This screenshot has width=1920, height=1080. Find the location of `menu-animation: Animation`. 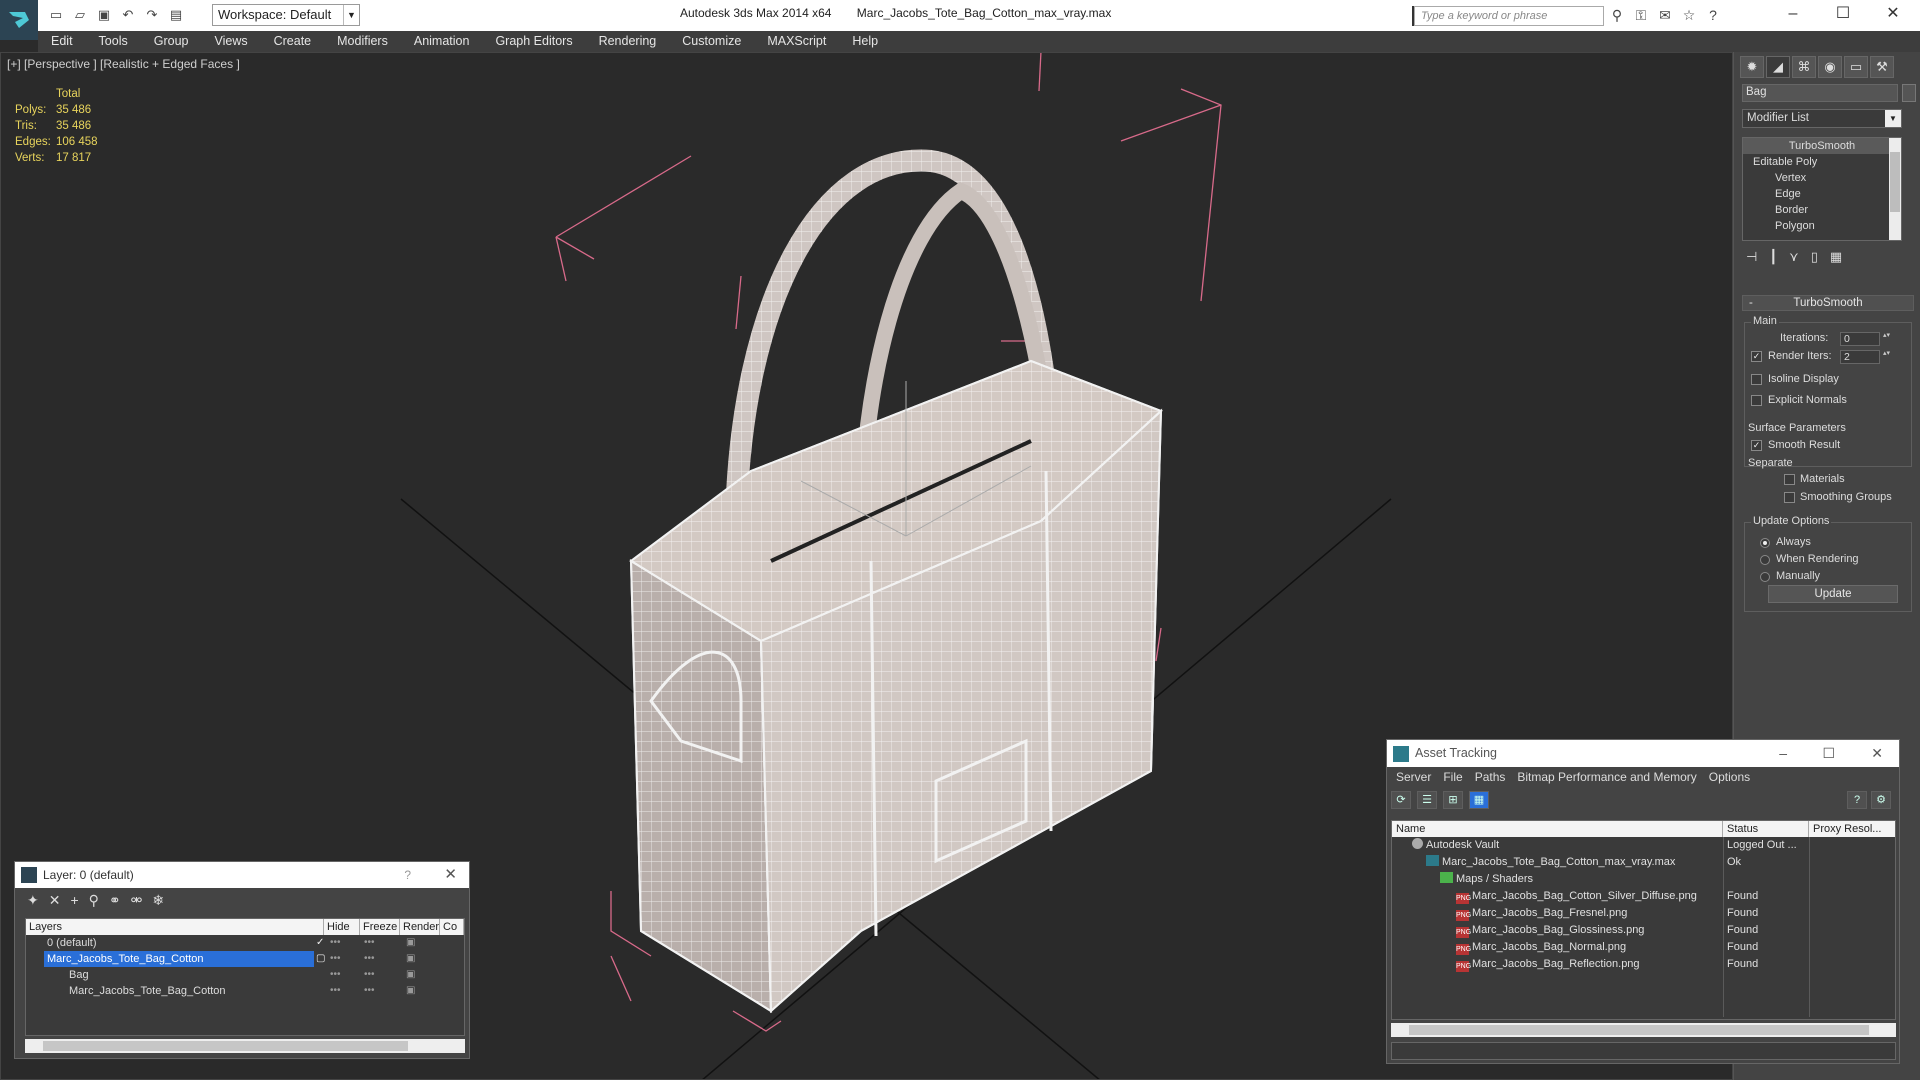

menu-animation: Animation is located at coordinates (442, 41).